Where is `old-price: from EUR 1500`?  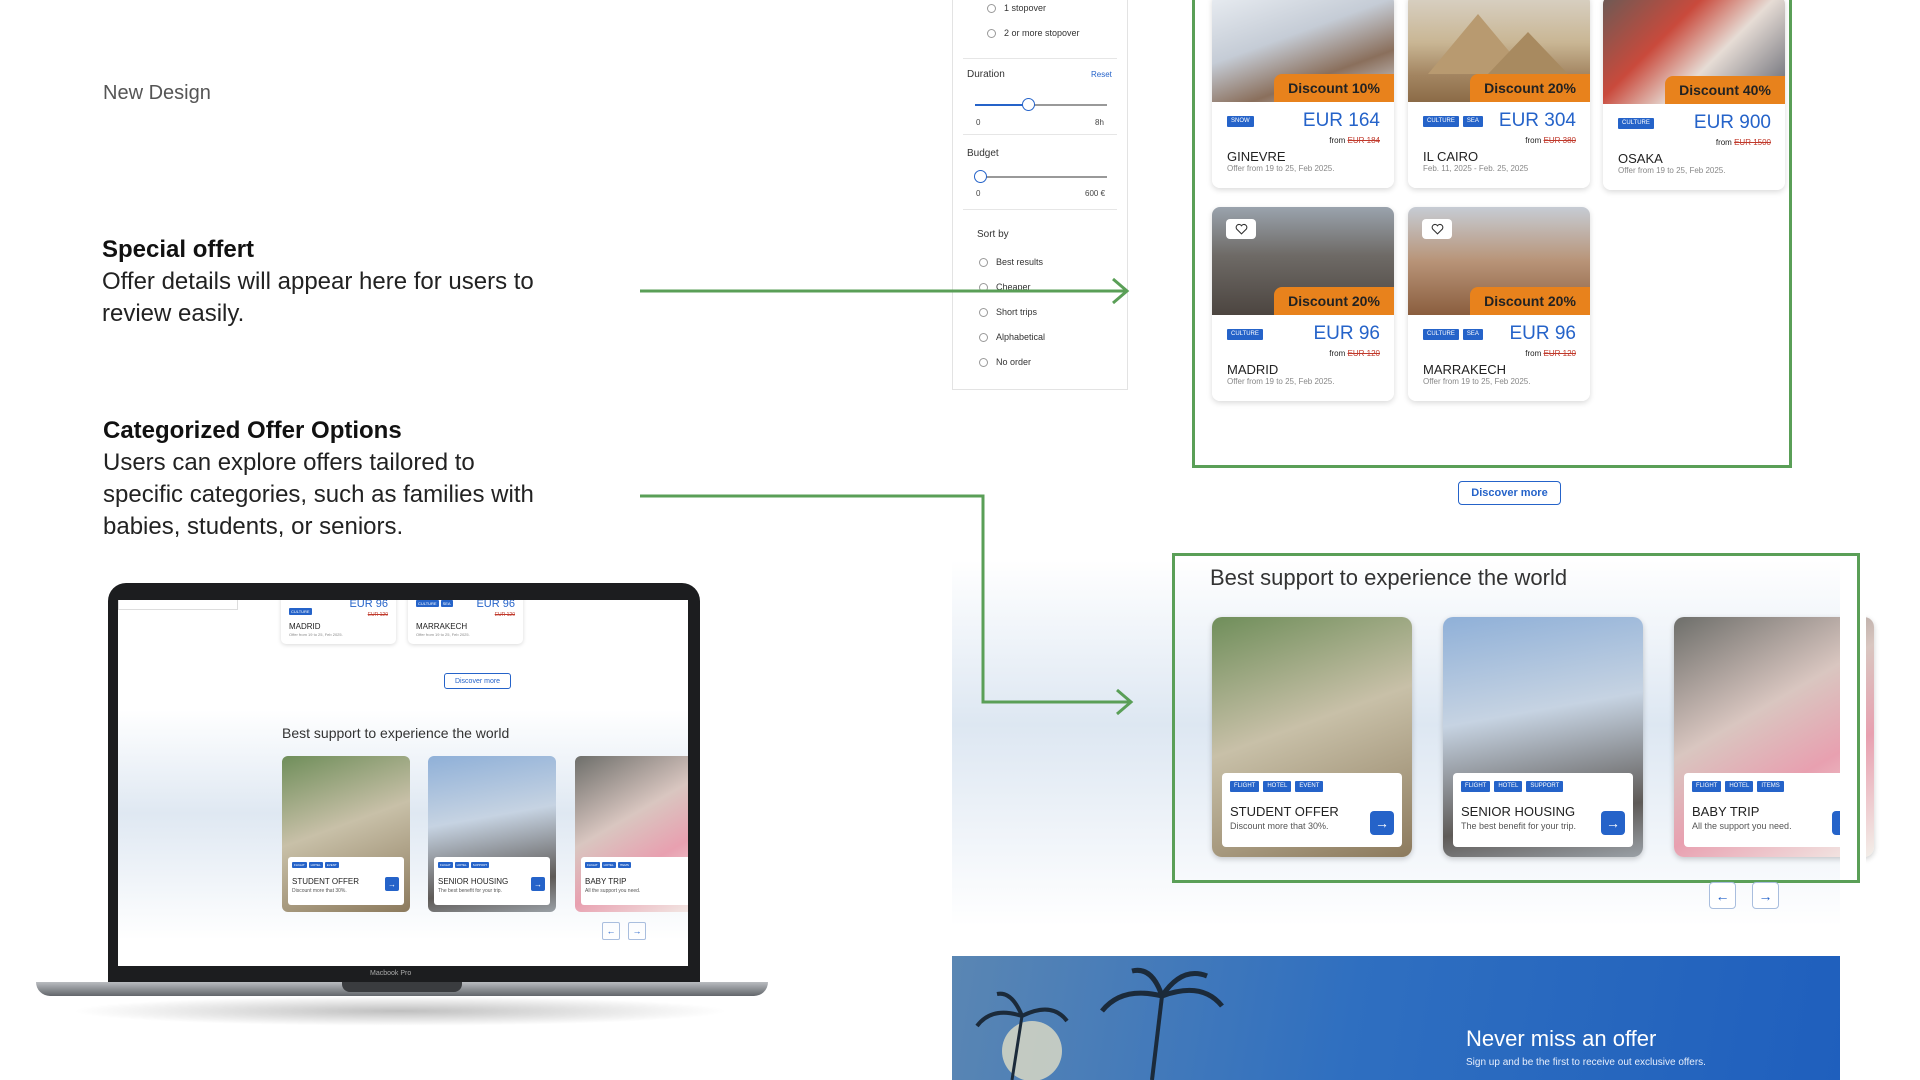
old-price: from EUR 1500 is located at coordinates (1743, 142).